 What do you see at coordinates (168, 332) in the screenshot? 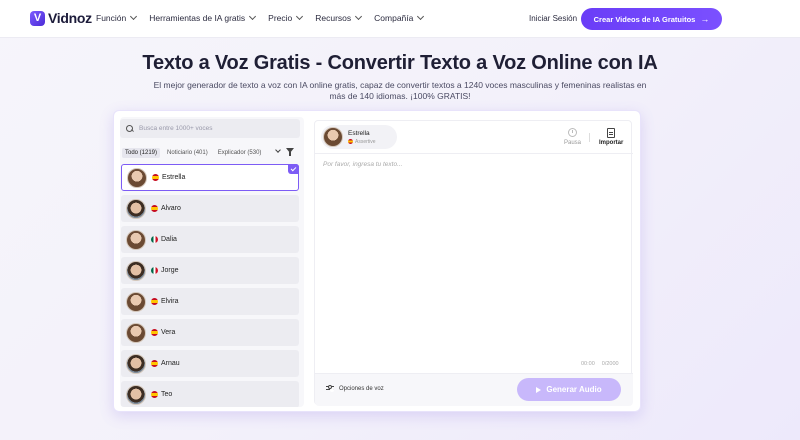
I see `voice-name: Vera` at bounding box center [168, 332].